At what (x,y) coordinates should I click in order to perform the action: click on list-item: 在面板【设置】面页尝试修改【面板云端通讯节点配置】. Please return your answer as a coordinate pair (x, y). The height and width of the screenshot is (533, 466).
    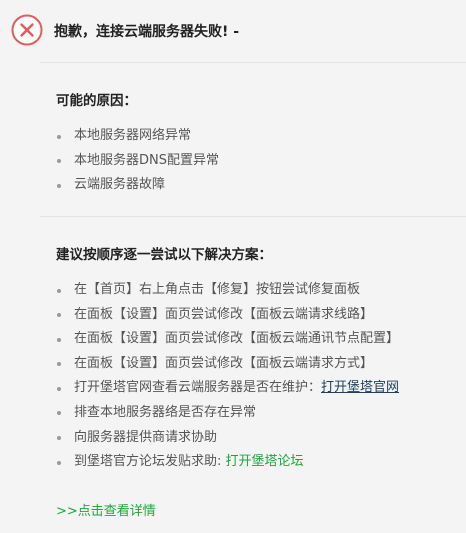
    Looking at the image, I should click on (227, 339).